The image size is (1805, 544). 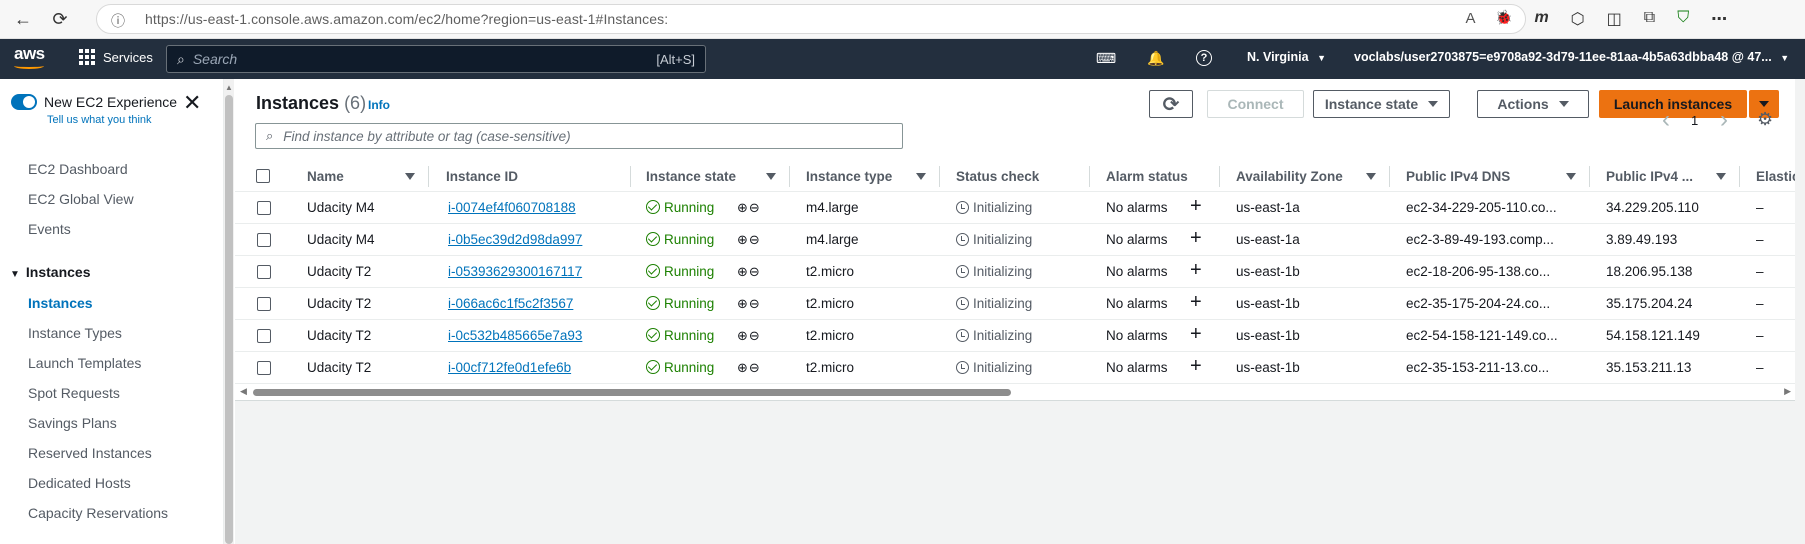 I want to click on instance-state-button: Instance state, so click(x=1381, y=104).